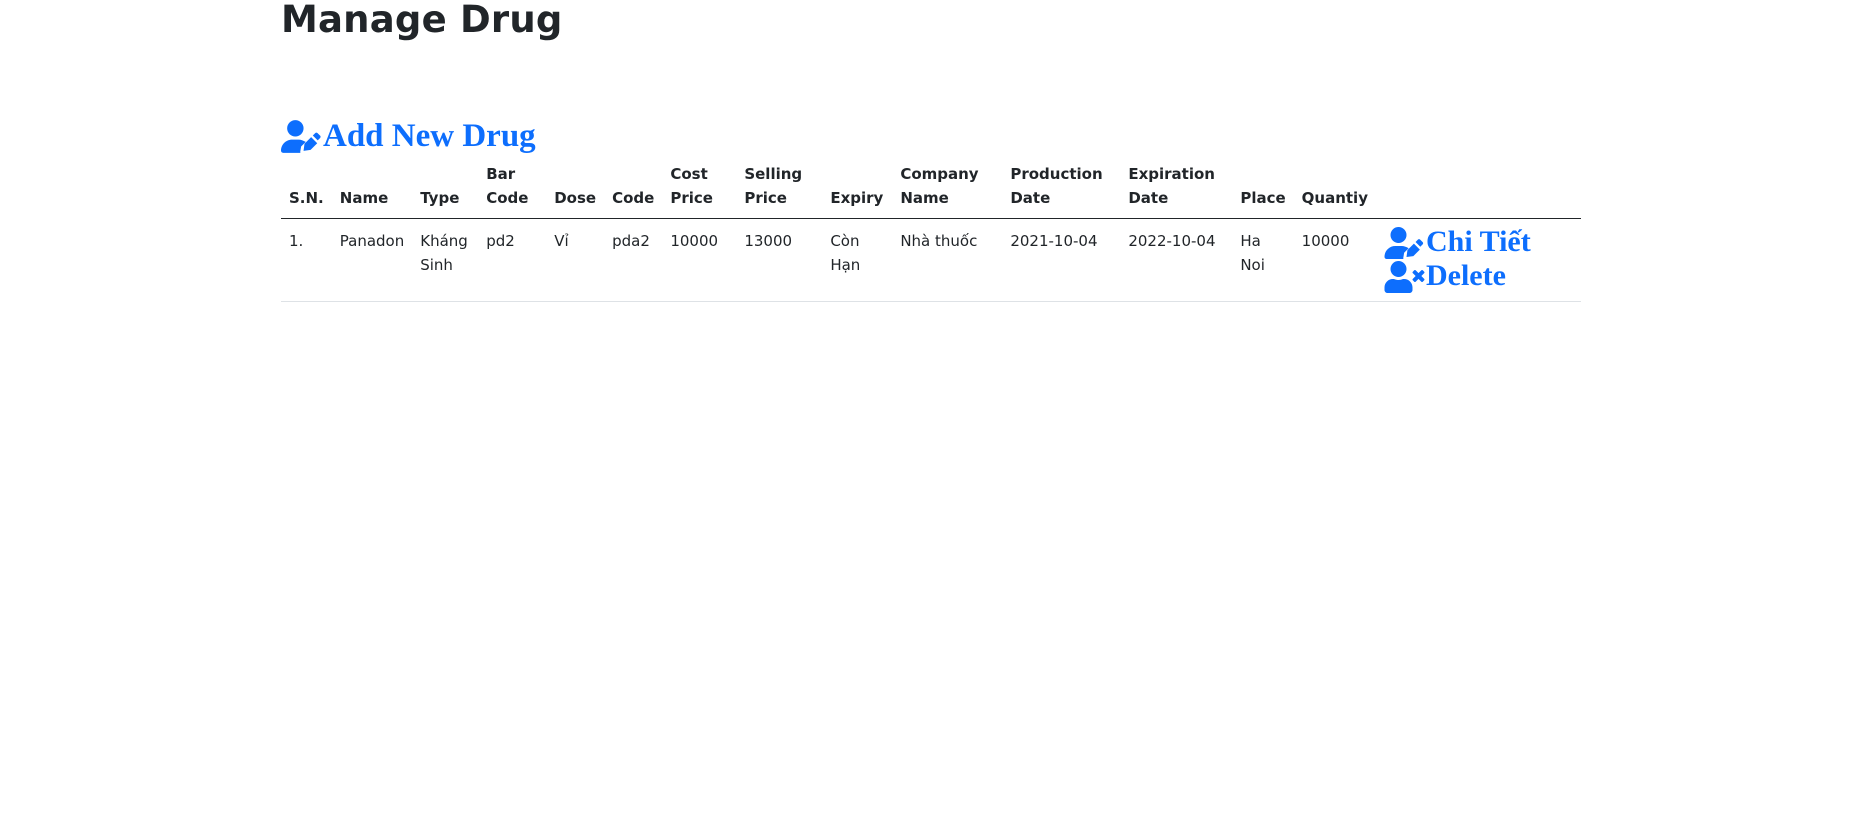  Describe the element at coordinates (575, 190) in the screenshot. I see `col-dose: Dose` at that location.